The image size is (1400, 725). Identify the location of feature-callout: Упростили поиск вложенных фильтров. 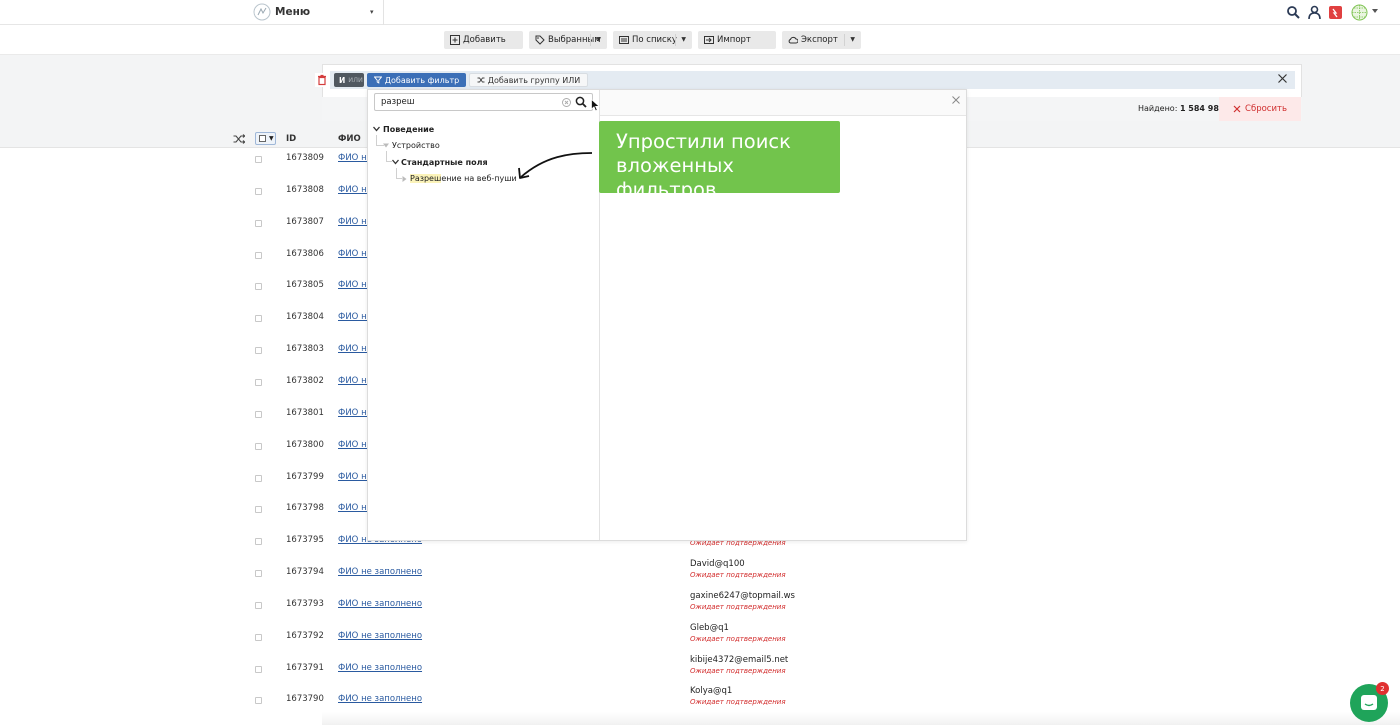
(719, 161).